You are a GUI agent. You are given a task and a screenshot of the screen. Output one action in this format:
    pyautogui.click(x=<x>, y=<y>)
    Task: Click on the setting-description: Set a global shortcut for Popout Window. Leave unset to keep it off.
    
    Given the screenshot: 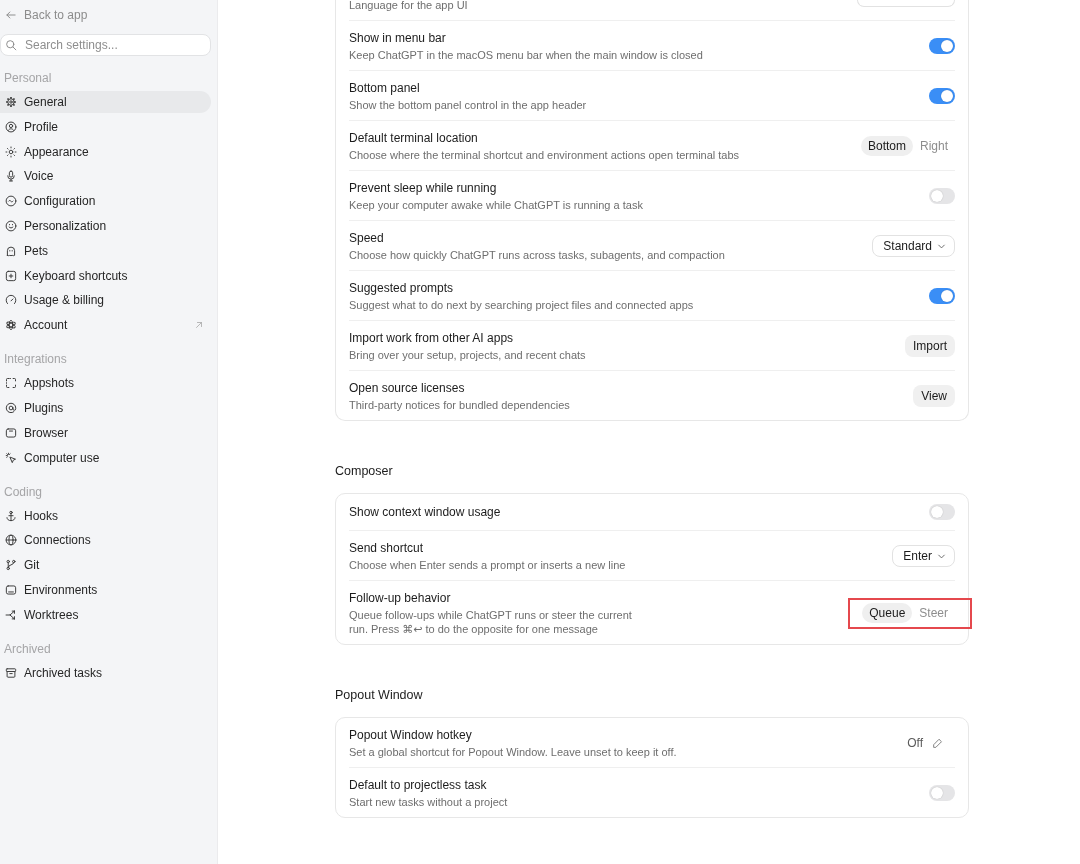 What is the action you would take?
    pyautogui.click(x=513, y=752)
    